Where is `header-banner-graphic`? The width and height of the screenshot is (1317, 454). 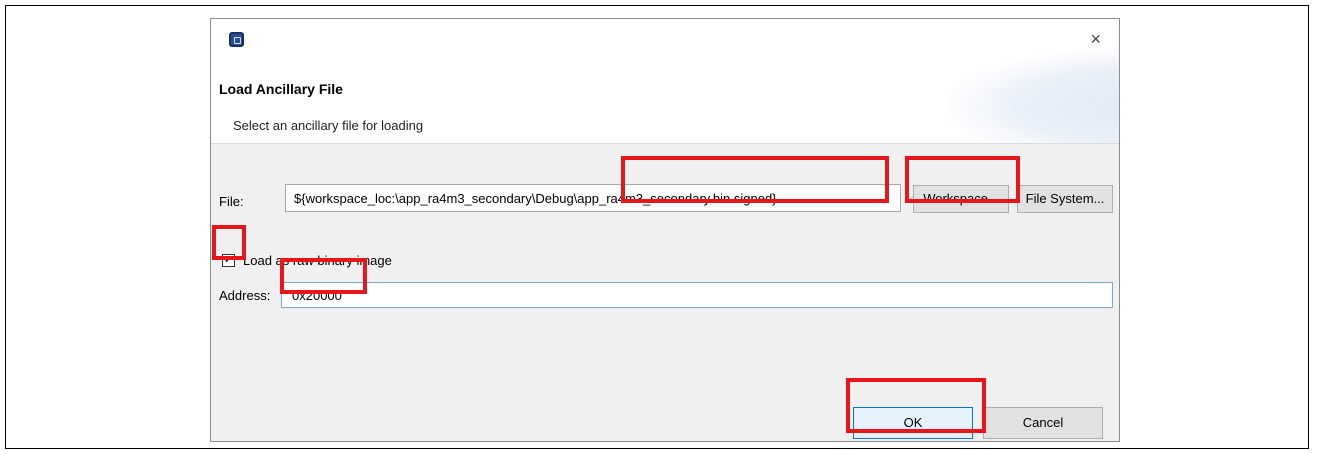
header-banner-graphic is located at coordinates (1034, 96).